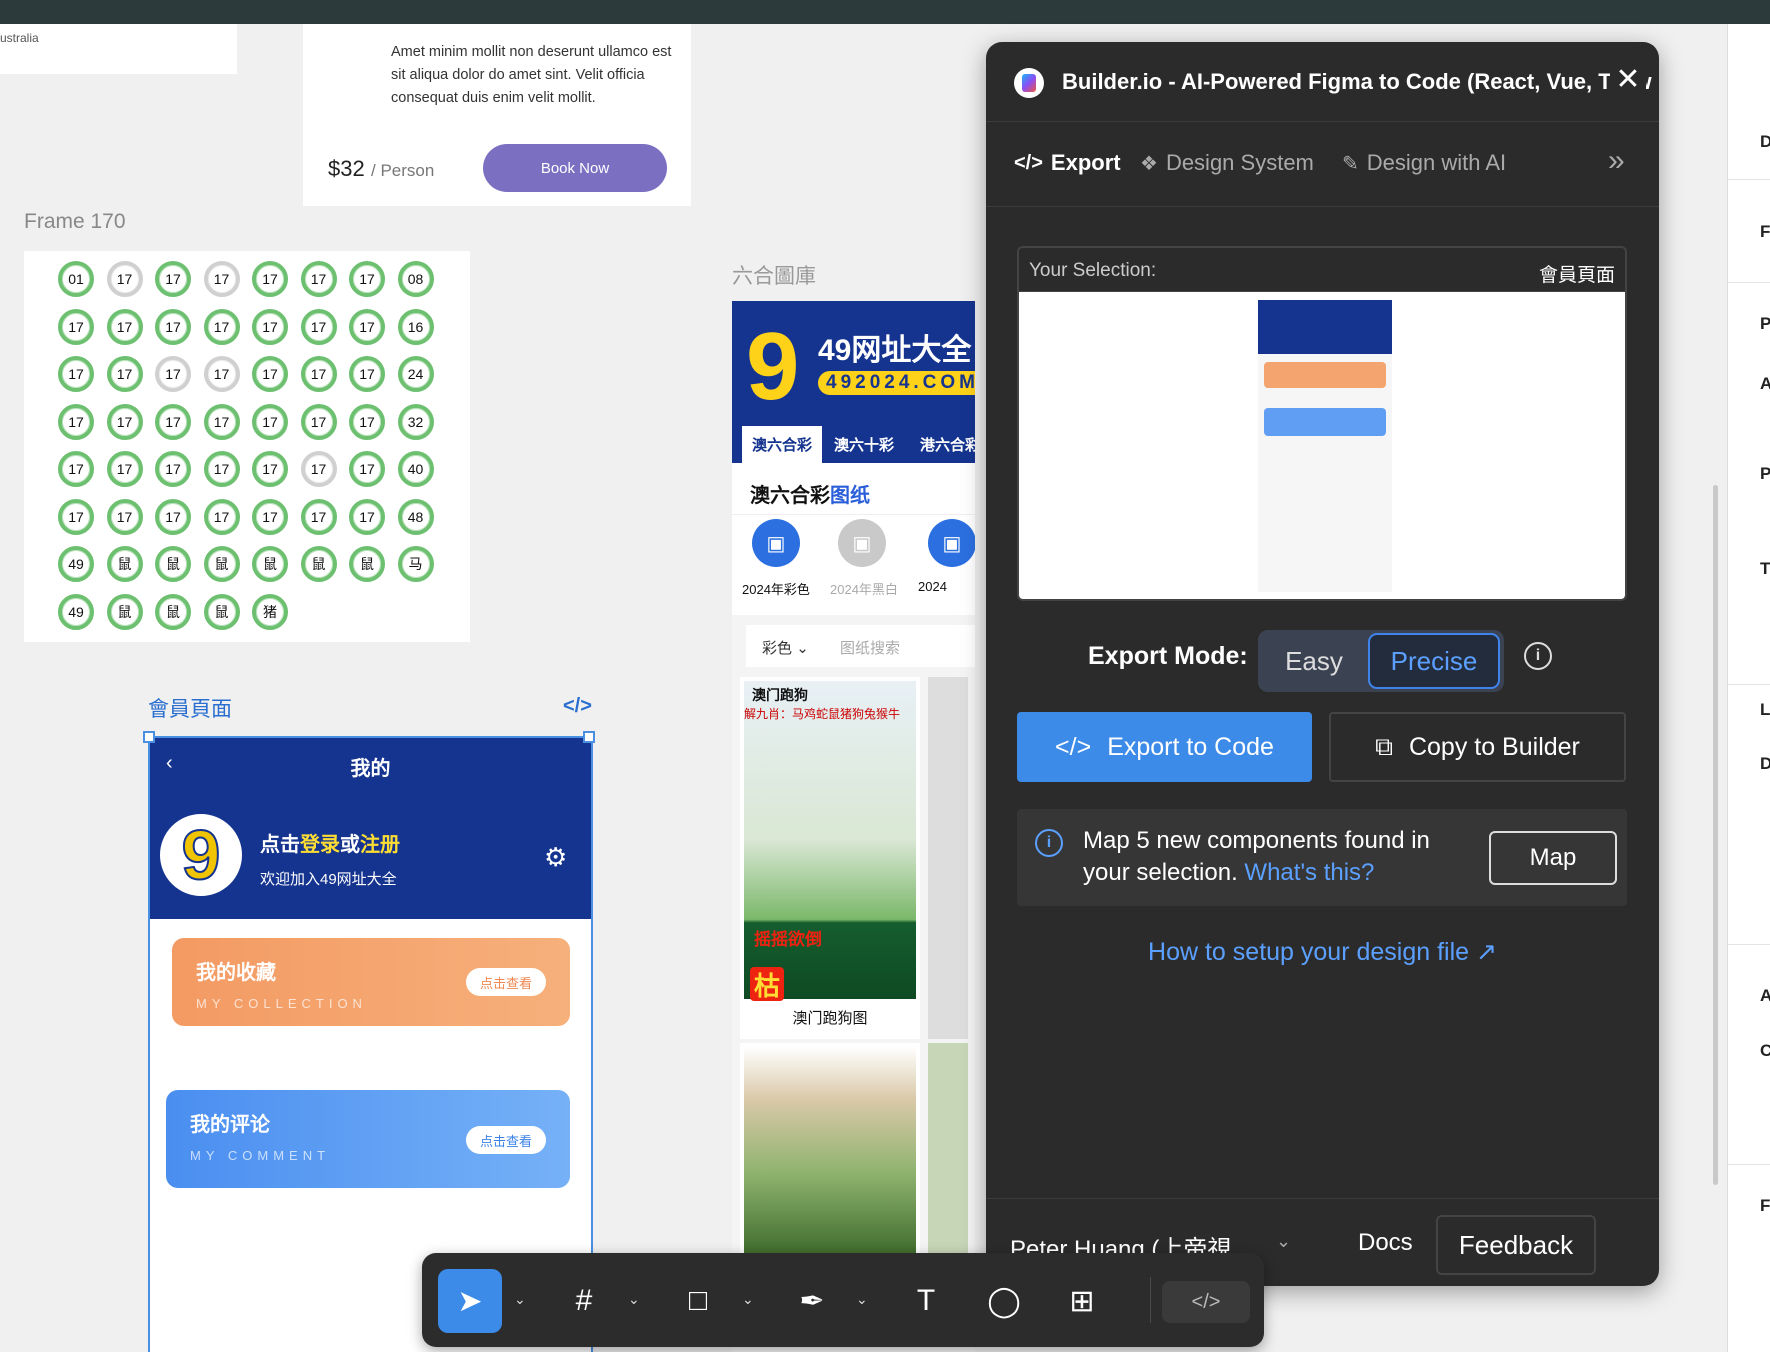  What do you see at coordinates (1765, 1050) in the screenshot?
I see `panel-section-label: C` at bounding box center [1765, 1050].